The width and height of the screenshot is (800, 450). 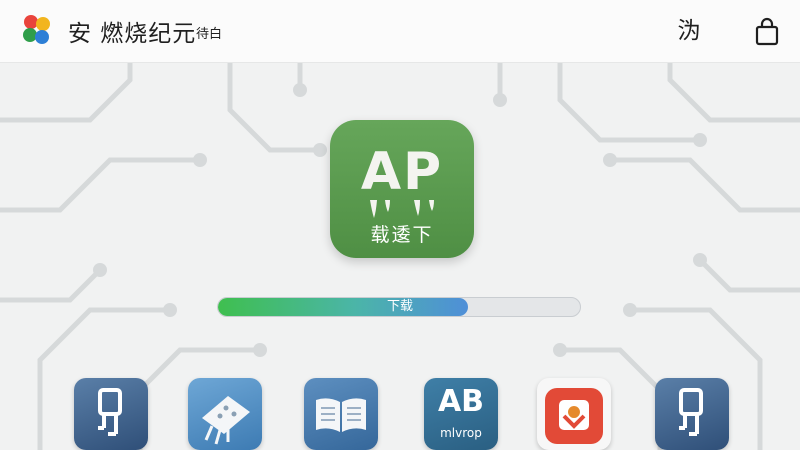 I want to click on dock-tile-ab: AB mlvrop, so click(x=461, y=414).